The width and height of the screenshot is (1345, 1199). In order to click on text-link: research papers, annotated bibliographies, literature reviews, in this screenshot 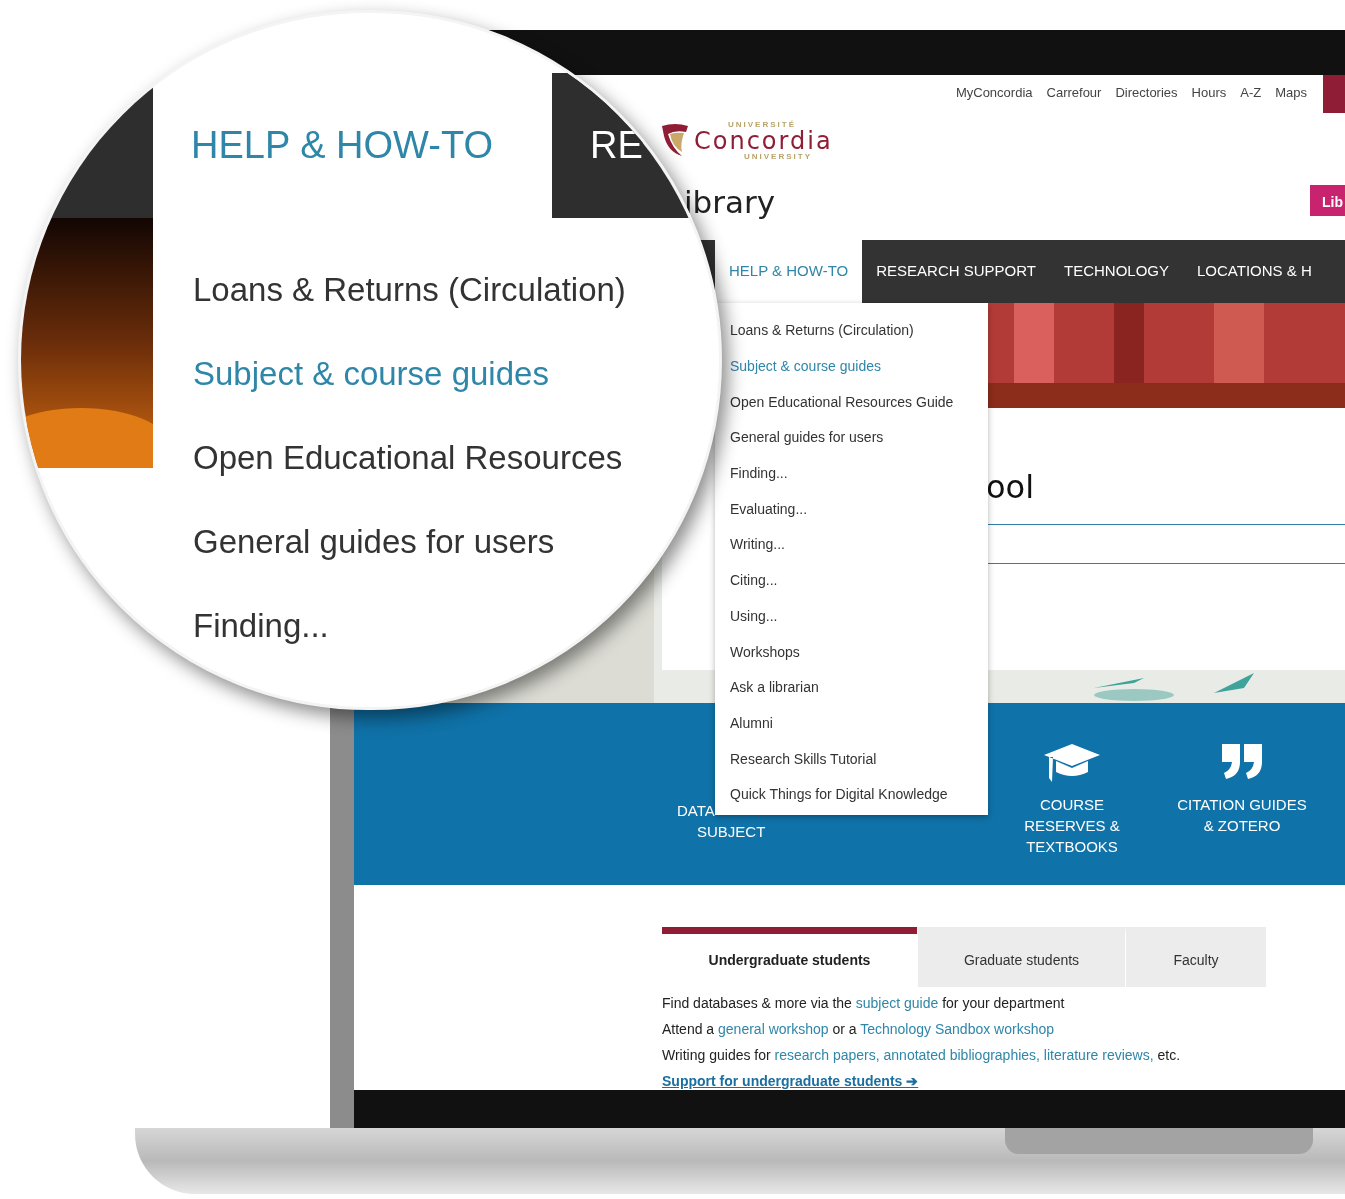, I will do `click(964, 1055)`.